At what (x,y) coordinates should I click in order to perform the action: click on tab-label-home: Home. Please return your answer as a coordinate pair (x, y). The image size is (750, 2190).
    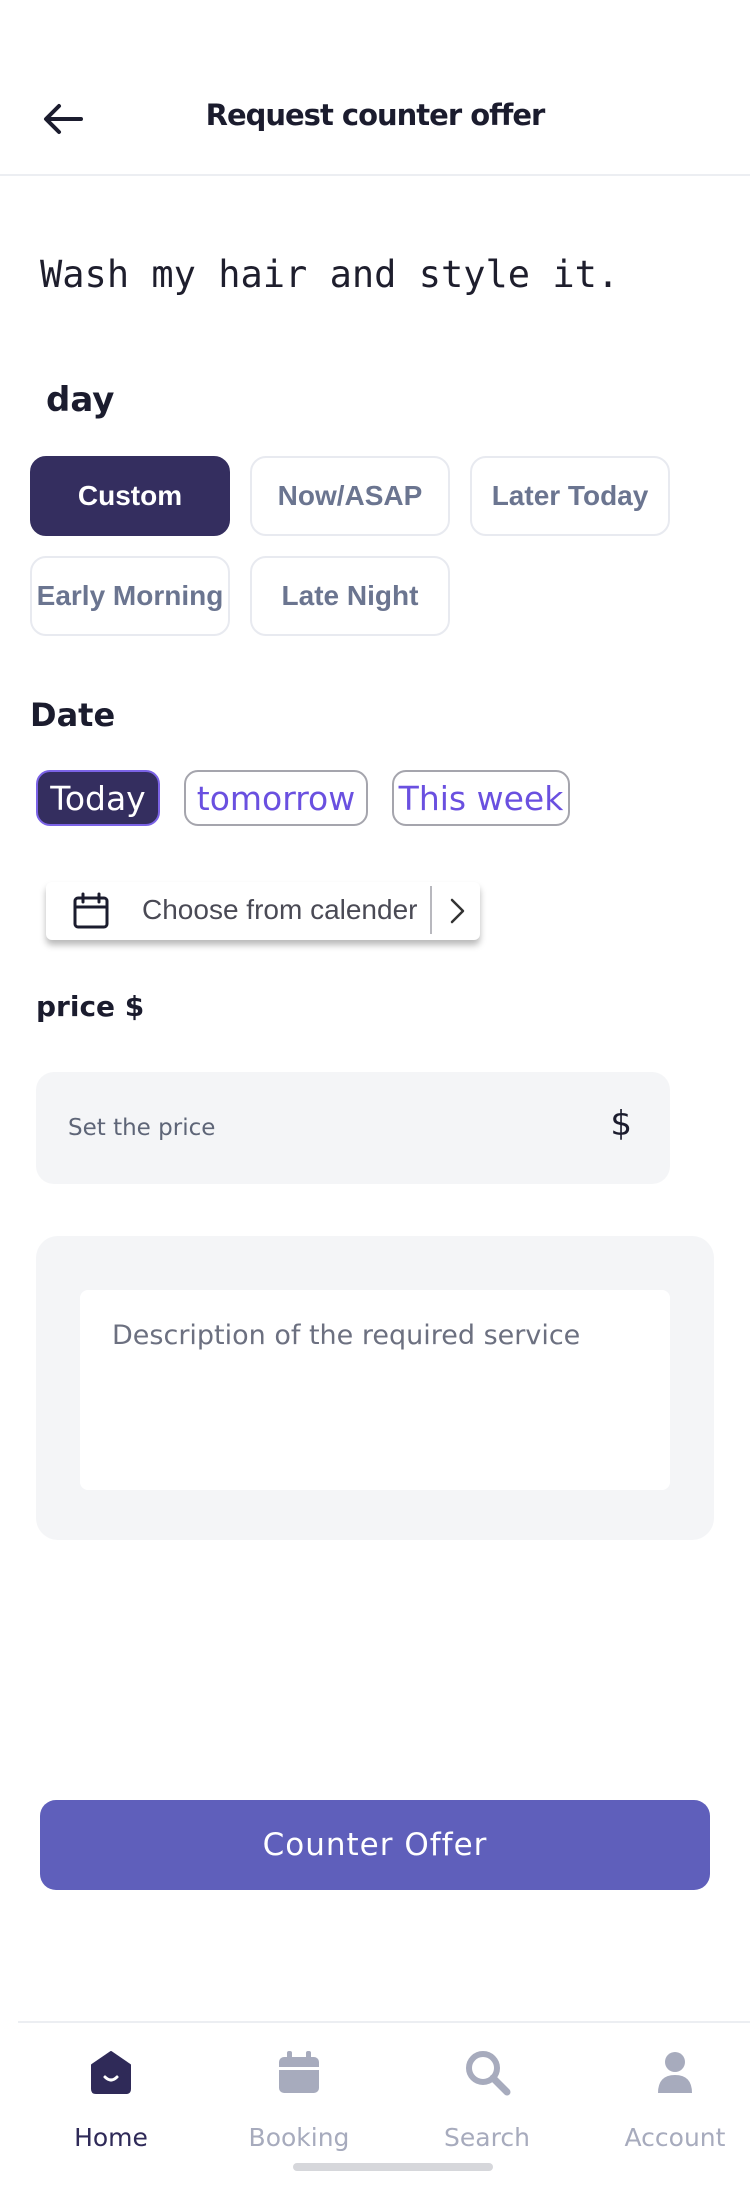
    Looking at the image, I should click on (111, 2137).